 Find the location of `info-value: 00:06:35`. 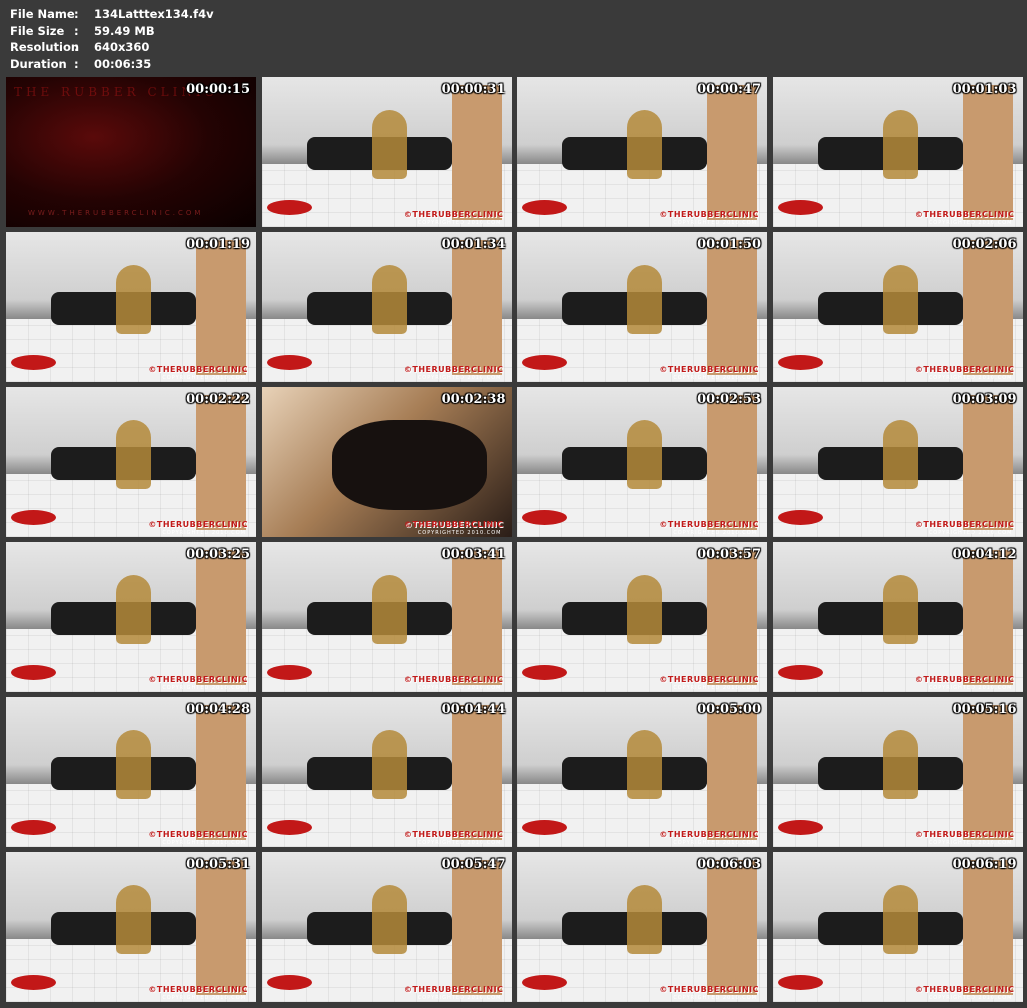

info-value: 00:06:35 is located at coordinates (123, 63).